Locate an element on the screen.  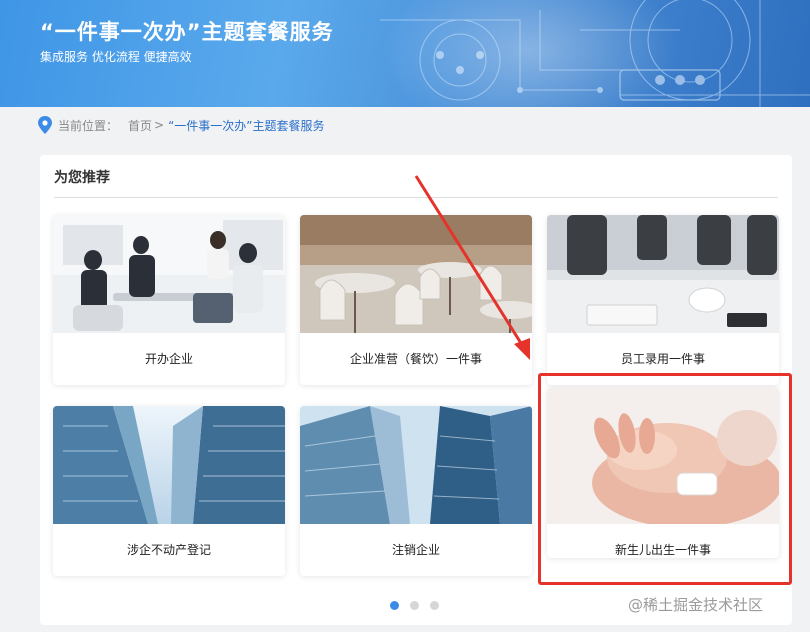
card-label: 新生儿出生一件事 is located at coordinates (662, 550).